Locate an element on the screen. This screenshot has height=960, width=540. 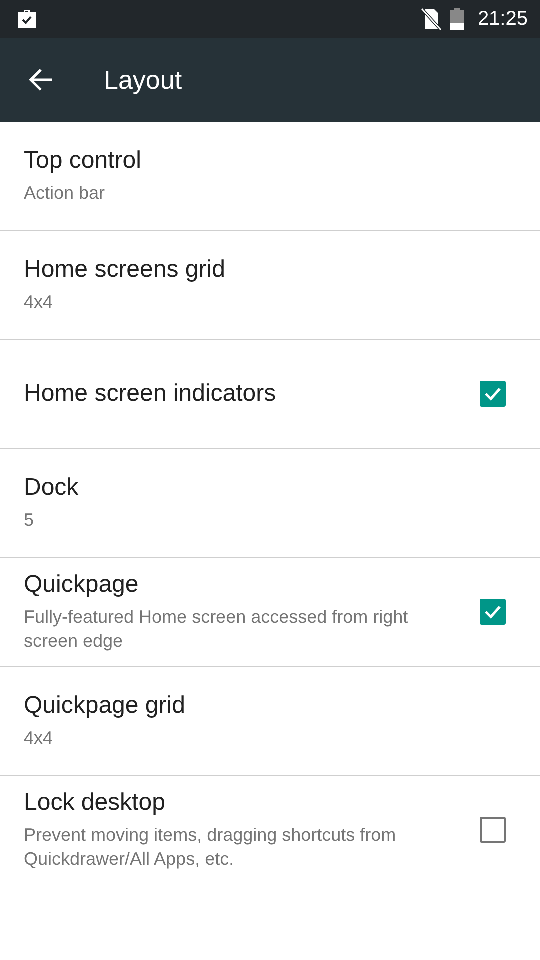
battery-icon is located at coordinates (457, 19).